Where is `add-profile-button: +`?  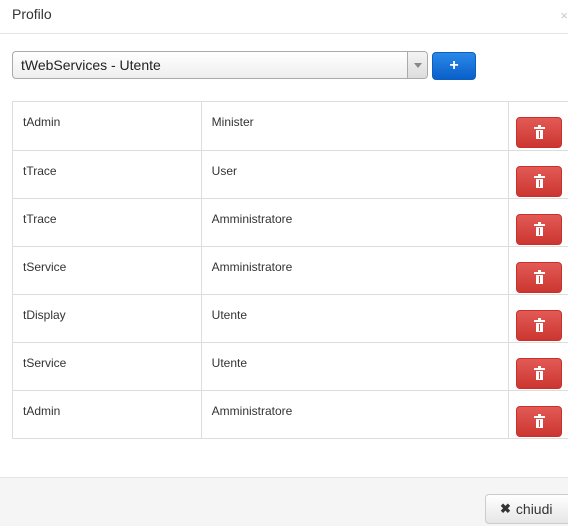
add-profile-button: + is located at coordinates (454, 66).